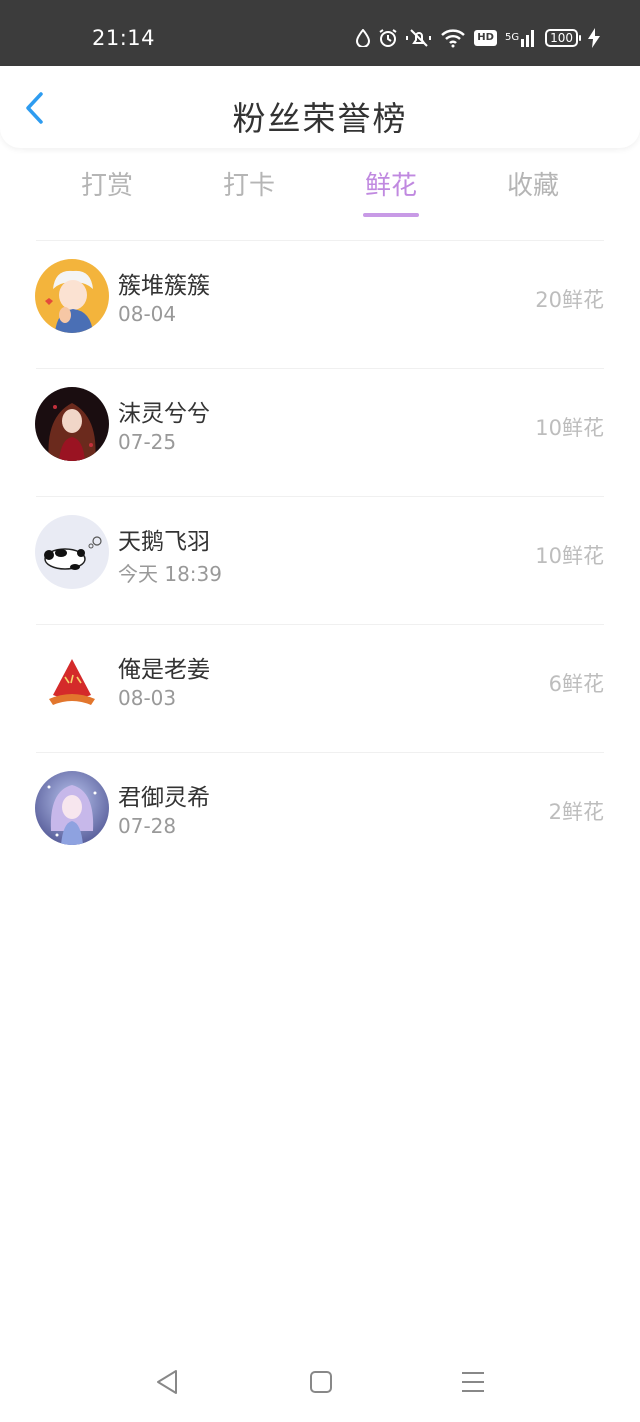 This screenshot has width=640, height=1422. I want to click on tab-reward: 打赏, so click(107, 183).